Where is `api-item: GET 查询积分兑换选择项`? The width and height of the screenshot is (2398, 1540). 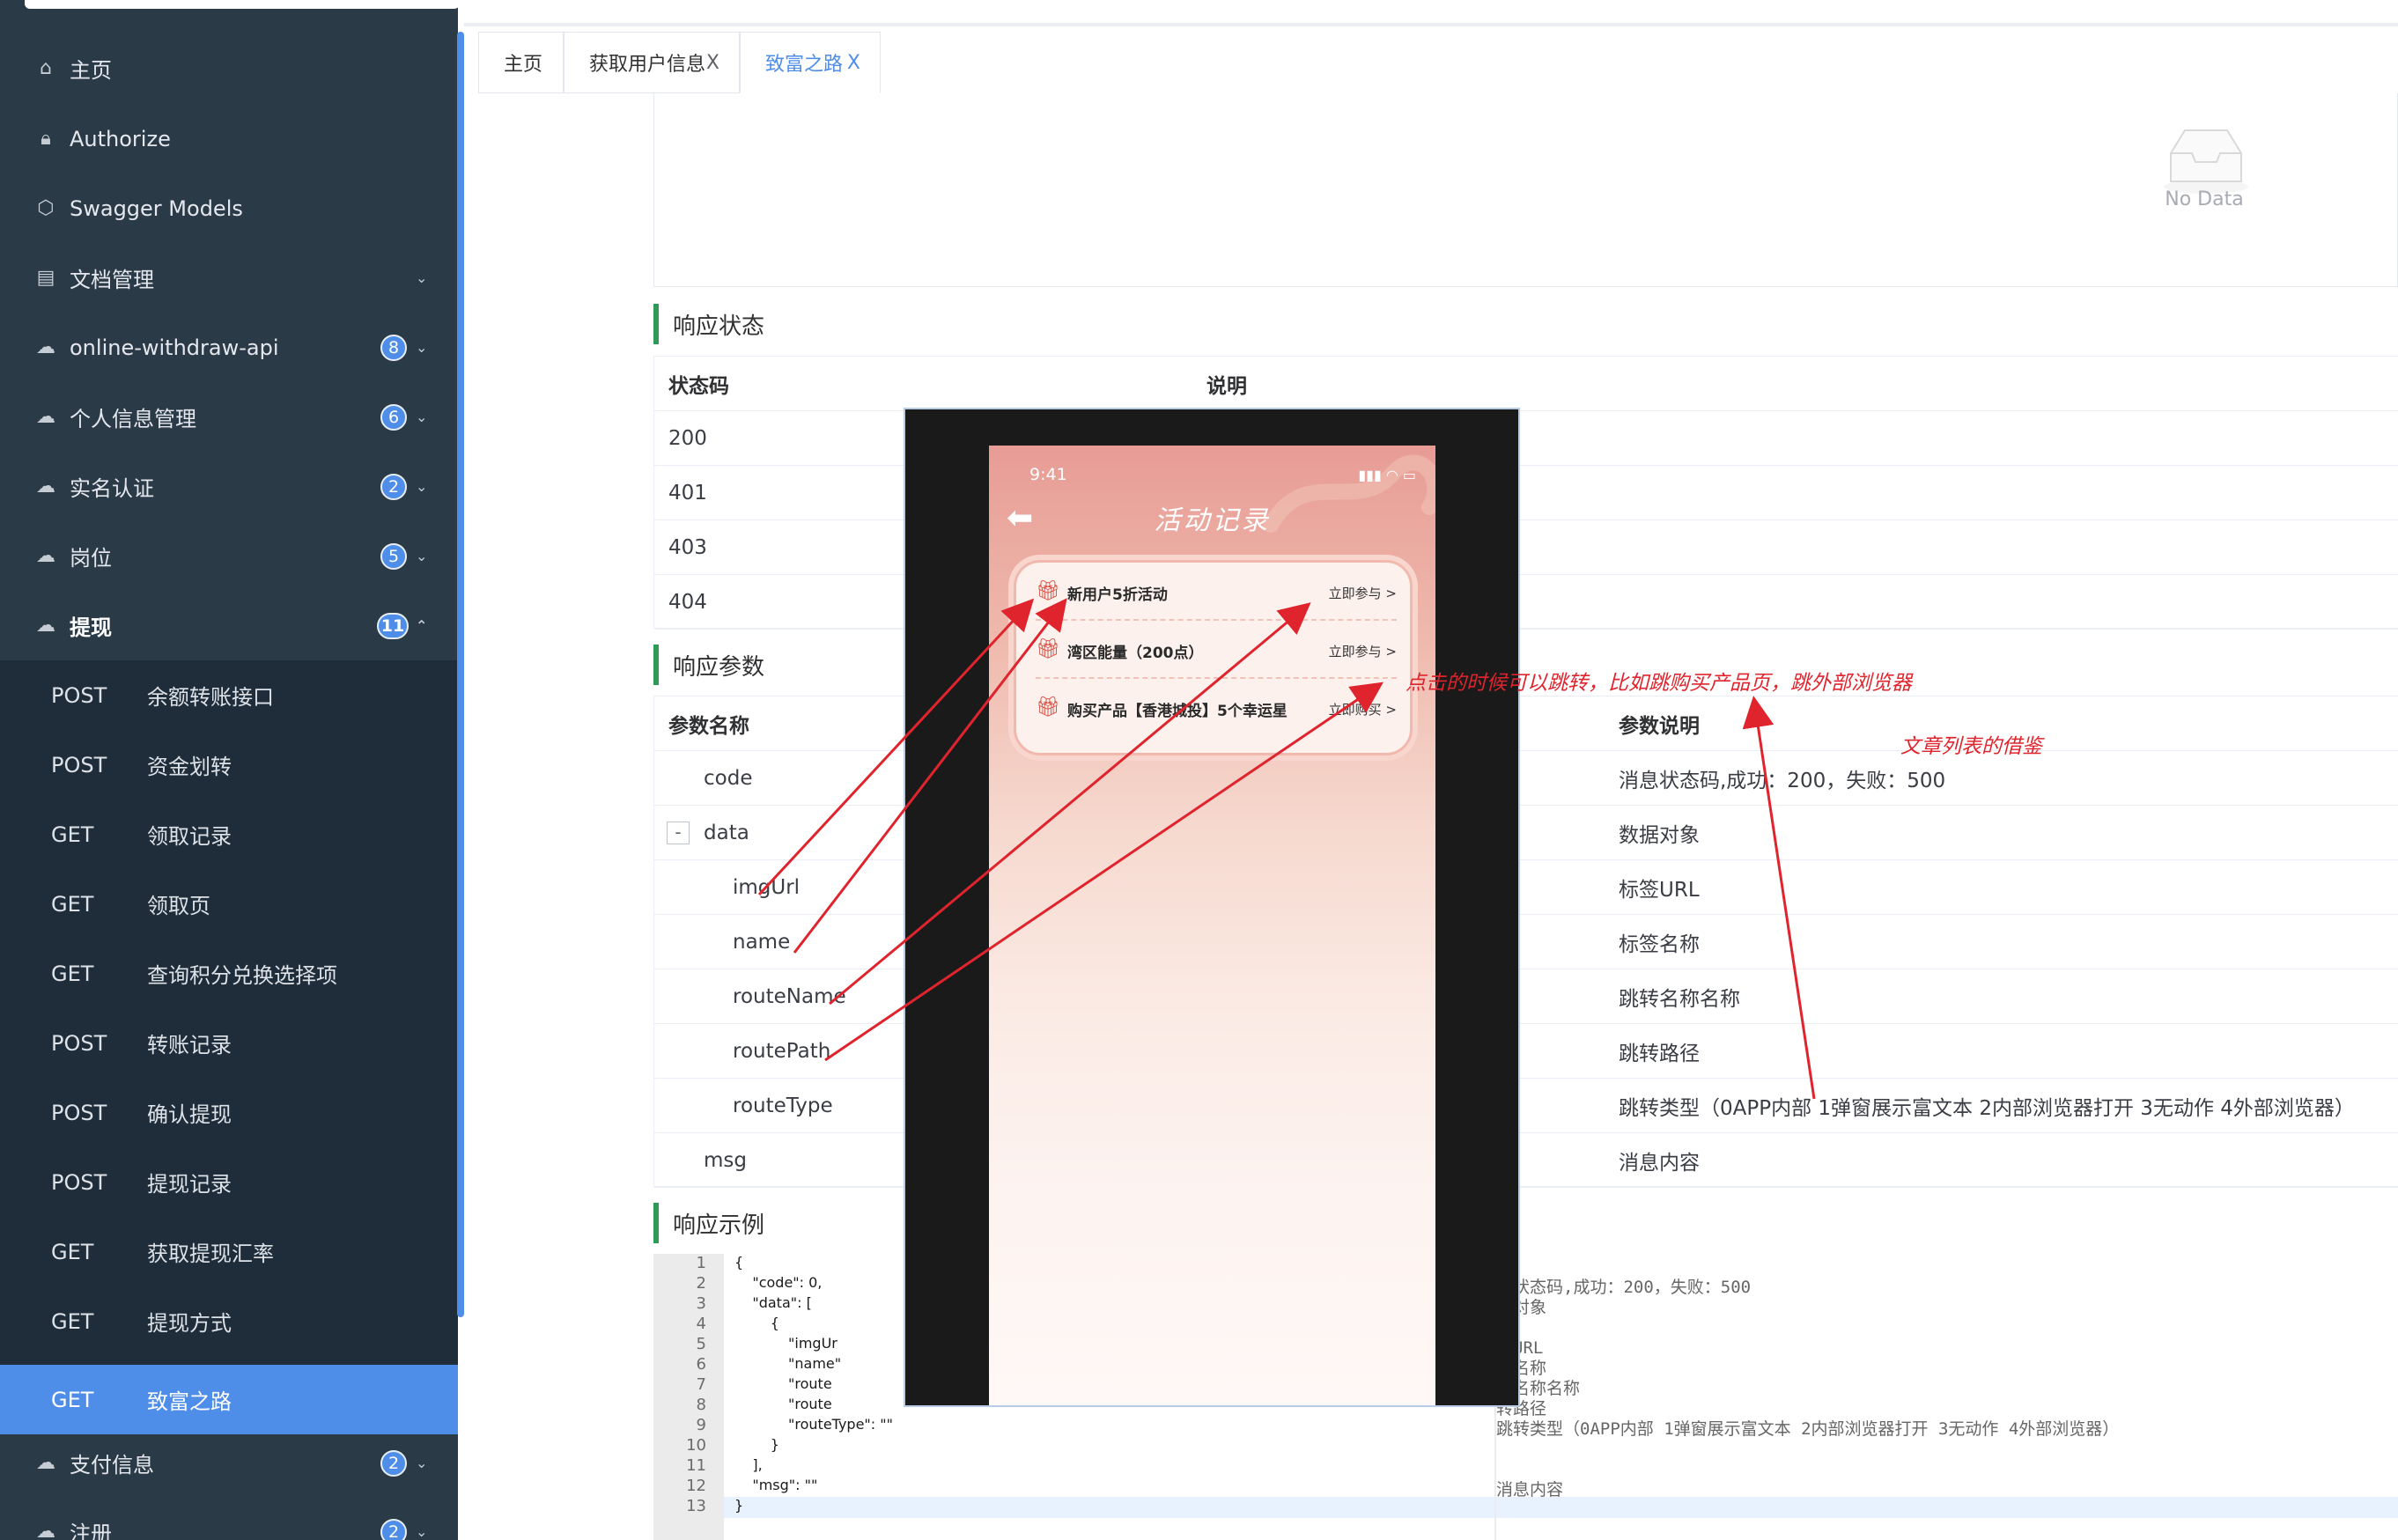
api-item: GET 查询积分兑换选择项 is located at coordinates (229, 973).